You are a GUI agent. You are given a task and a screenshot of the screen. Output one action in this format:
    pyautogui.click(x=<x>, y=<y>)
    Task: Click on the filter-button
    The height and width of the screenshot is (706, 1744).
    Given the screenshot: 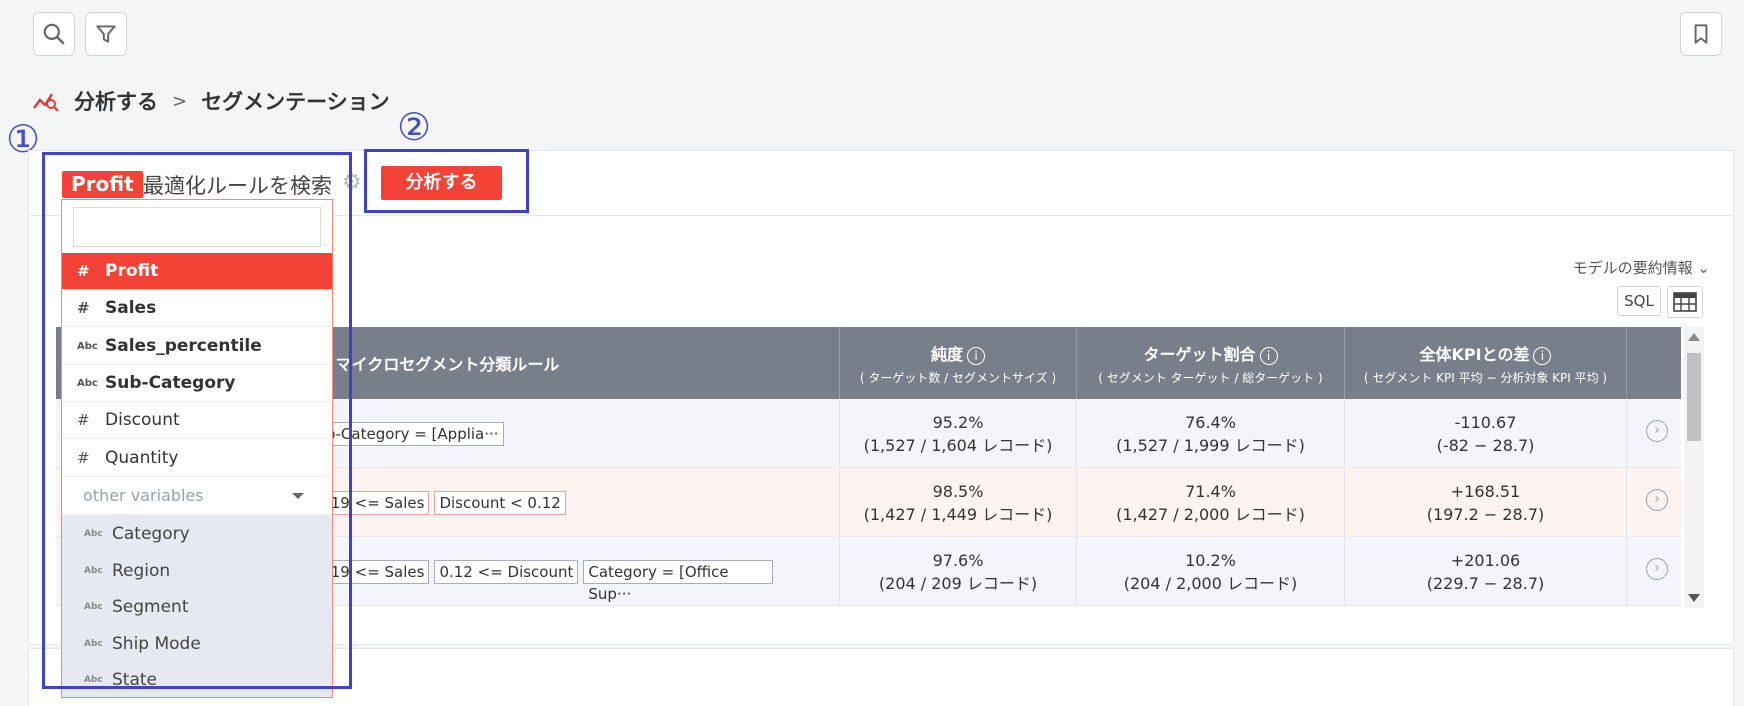 What is the action you would take?
    pyautogui.click(x=106, y=34)
    